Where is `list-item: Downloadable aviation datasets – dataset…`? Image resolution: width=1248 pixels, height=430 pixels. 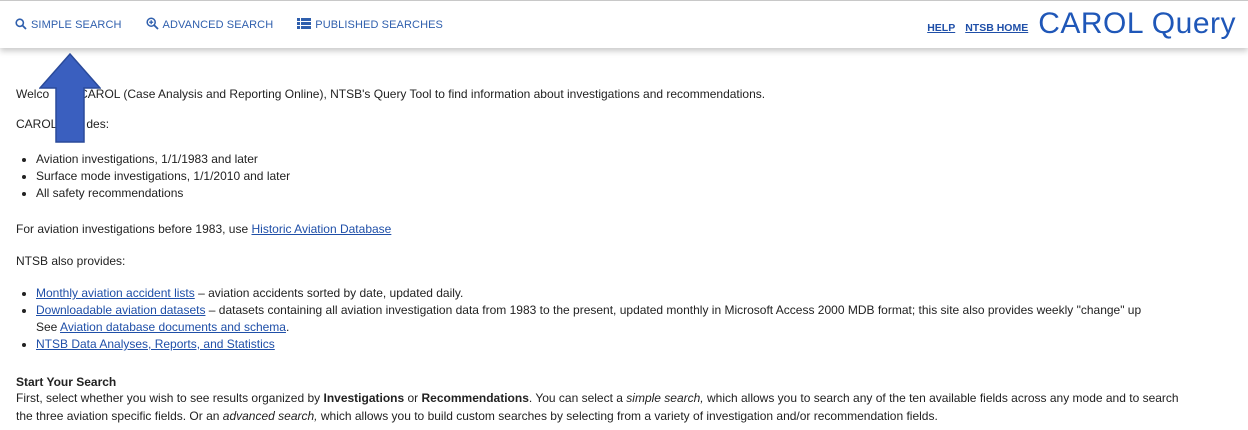 list-item: Downloadable aviation datasets – dataset… is located at coordinates (588, 319).